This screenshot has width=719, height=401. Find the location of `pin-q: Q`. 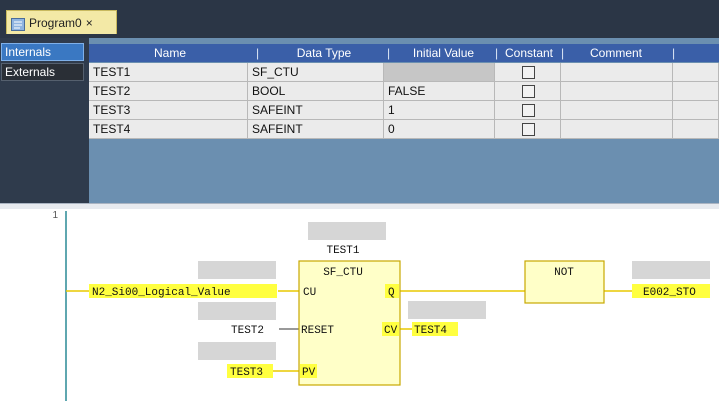

pin-q: Q is located at coordinates (391, 293).